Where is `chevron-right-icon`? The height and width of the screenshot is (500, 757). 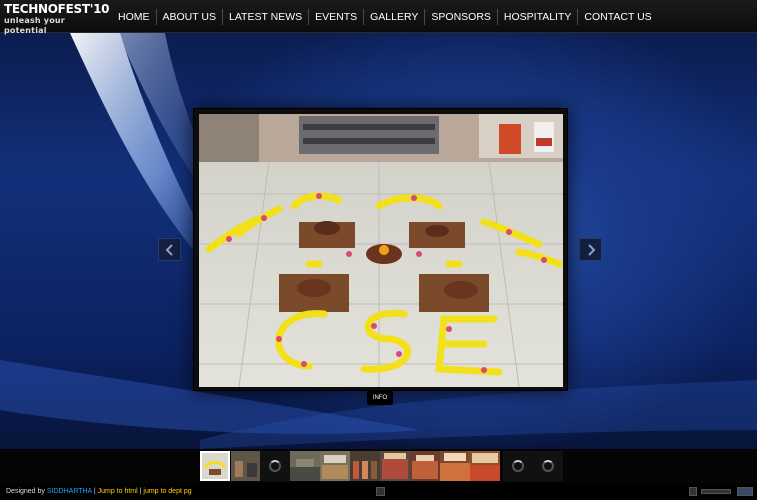
chevron-right-icon is located at coordinates (592, 250).